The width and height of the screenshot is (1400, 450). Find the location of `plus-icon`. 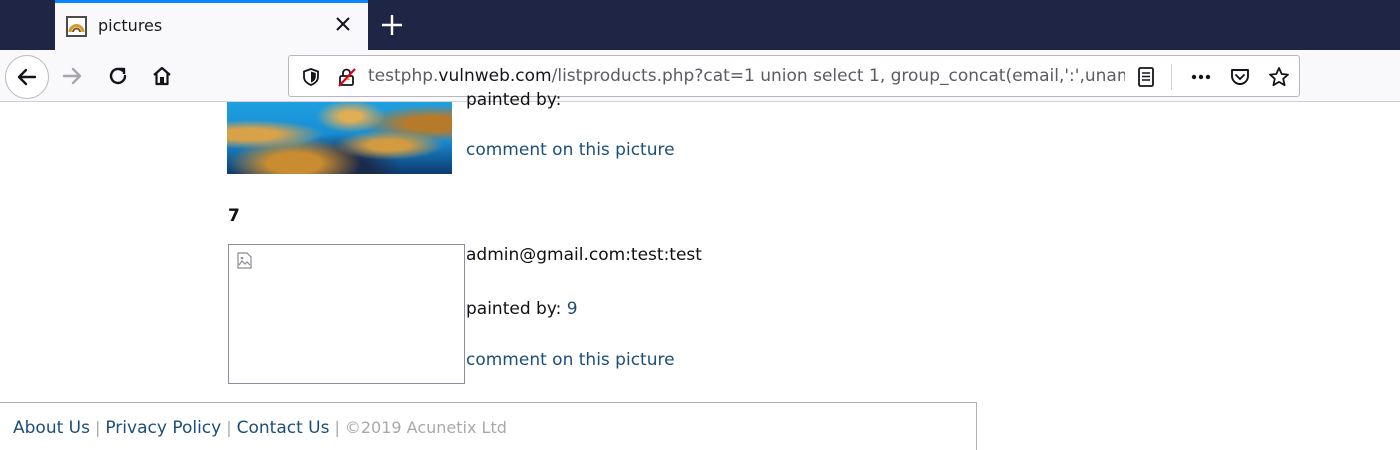

plus-icon is located at coordinates (392, 25).